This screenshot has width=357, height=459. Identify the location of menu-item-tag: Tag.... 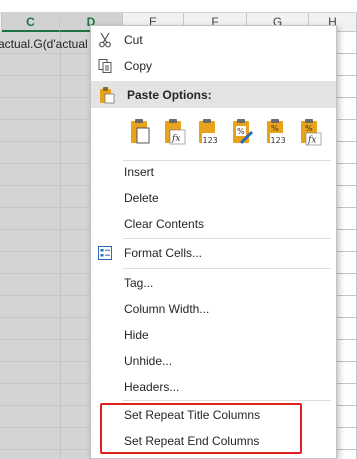
(213, 283).